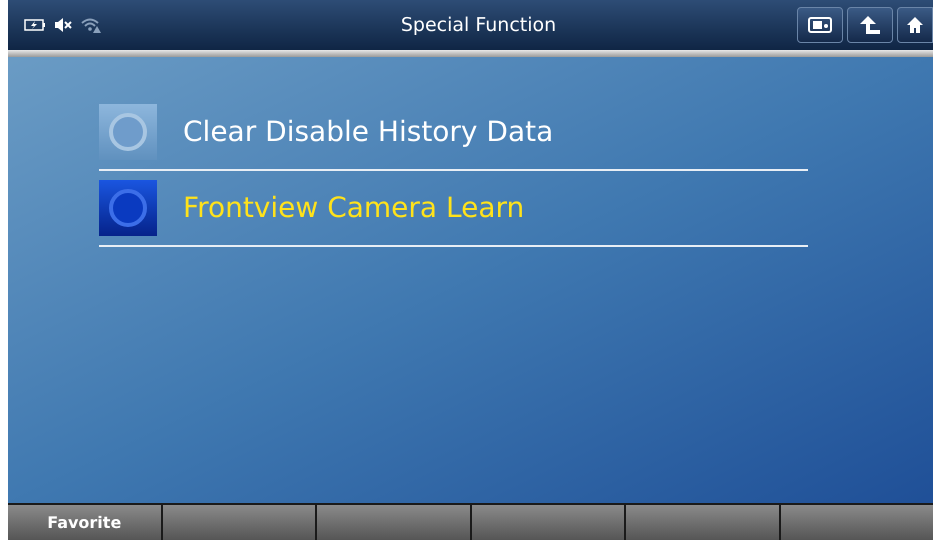 This screenshot has width=933, height=540. Describe the element at coordinates (453, 209) in the screenshot. I see `menu-item: Frontview Camera Learn` at that location.